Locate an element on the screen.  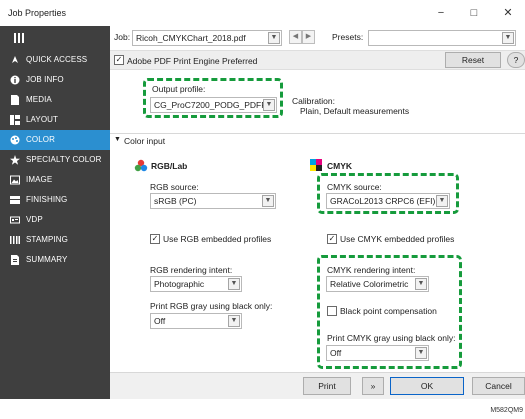
help-button: ? is located at coordinates (516, 60).